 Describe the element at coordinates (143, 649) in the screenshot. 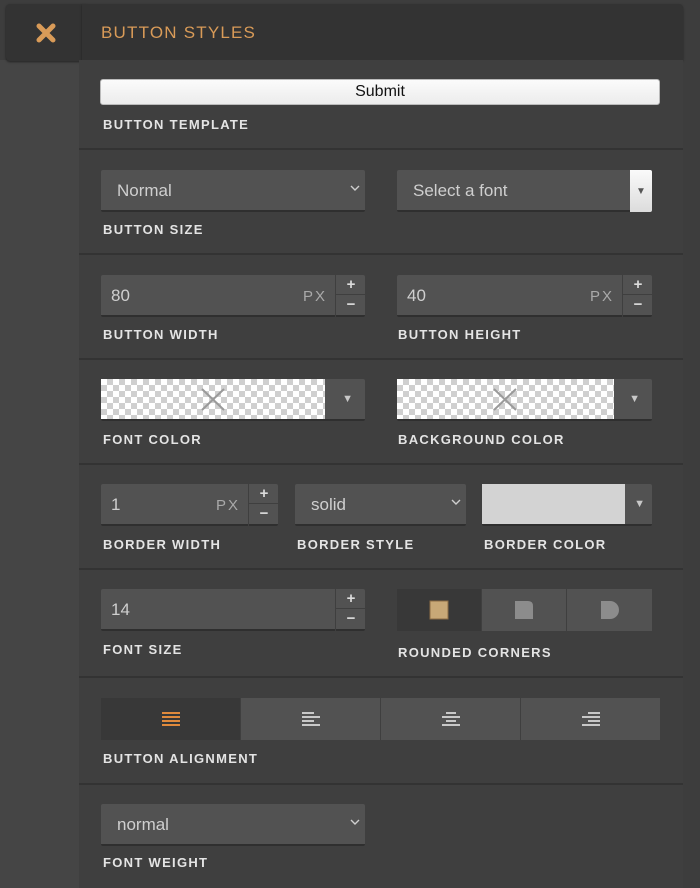

I see `font-size-label: FONT SIZE` at that location.